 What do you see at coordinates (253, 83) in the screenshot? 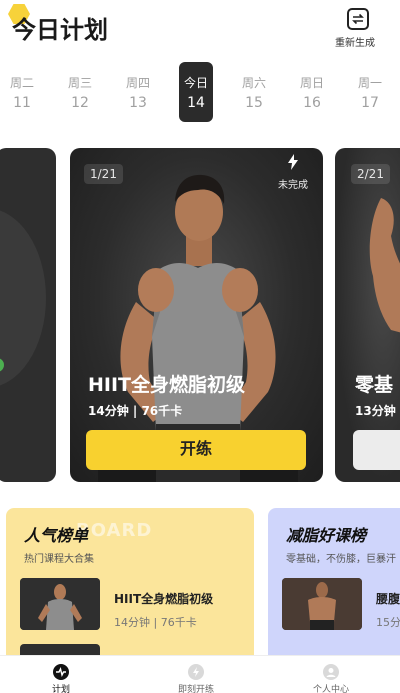
I see `day-name: 周六` at bounding box center [253, 83].